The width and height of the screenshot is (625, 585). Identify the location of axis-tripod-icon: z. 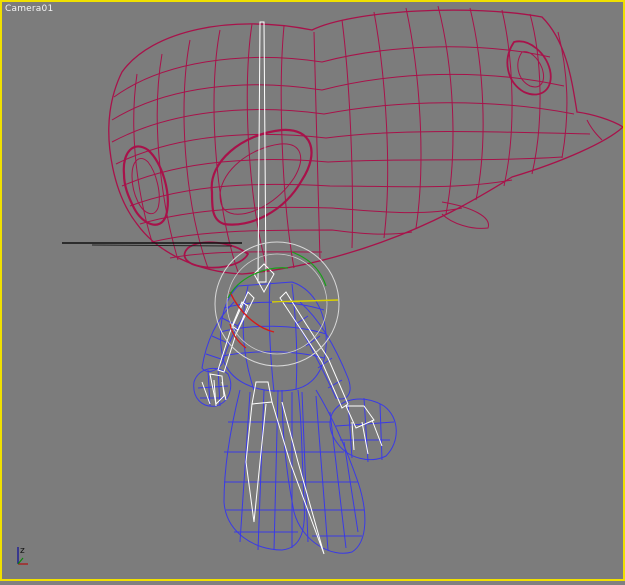
(22, 555).